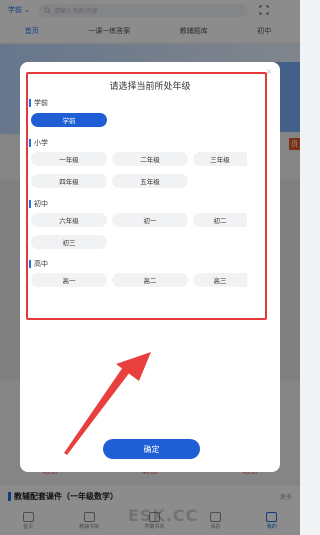 The width and height of the screenshot is (320, 535). I want to click on grade-chip-senior-1: 高一, so click(69, 280).